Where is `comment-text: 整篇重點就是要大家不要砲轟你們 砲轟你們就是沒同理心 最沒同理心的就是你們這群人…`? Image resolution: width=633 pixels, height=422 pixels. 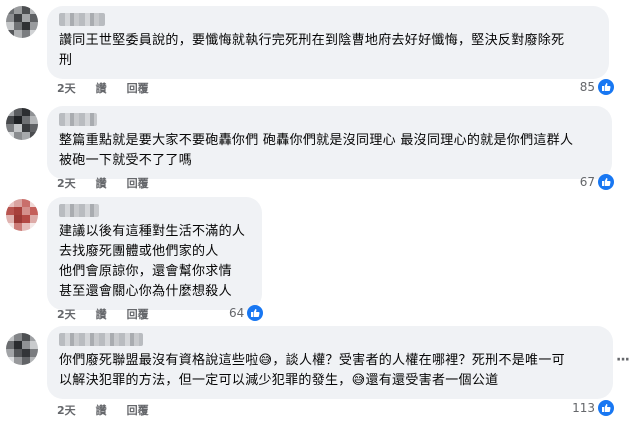
comment-text: 整篇重點就是要大家不要砲轟你們 砲轟你們就是沒同理心 最沒同理心的就是你們這群人… is located at coordinates (316, 150).